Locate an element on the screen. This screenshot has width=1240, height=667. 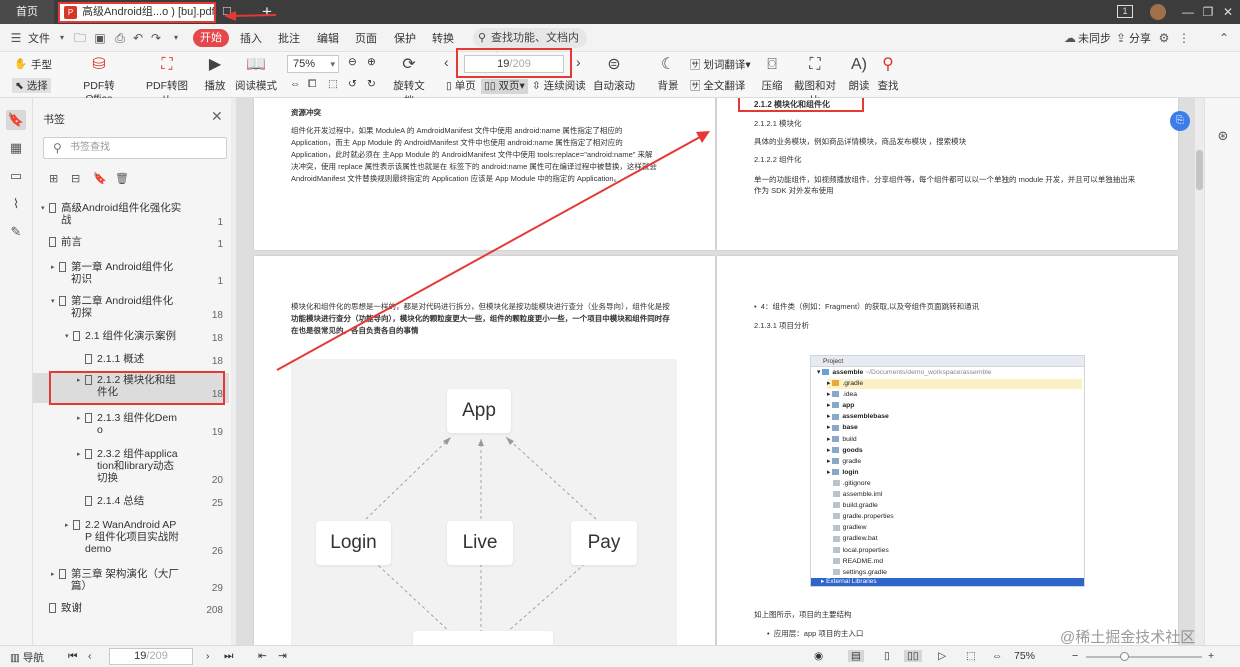
cloud-icon: ☁ is located at coordinates (1070, 38).